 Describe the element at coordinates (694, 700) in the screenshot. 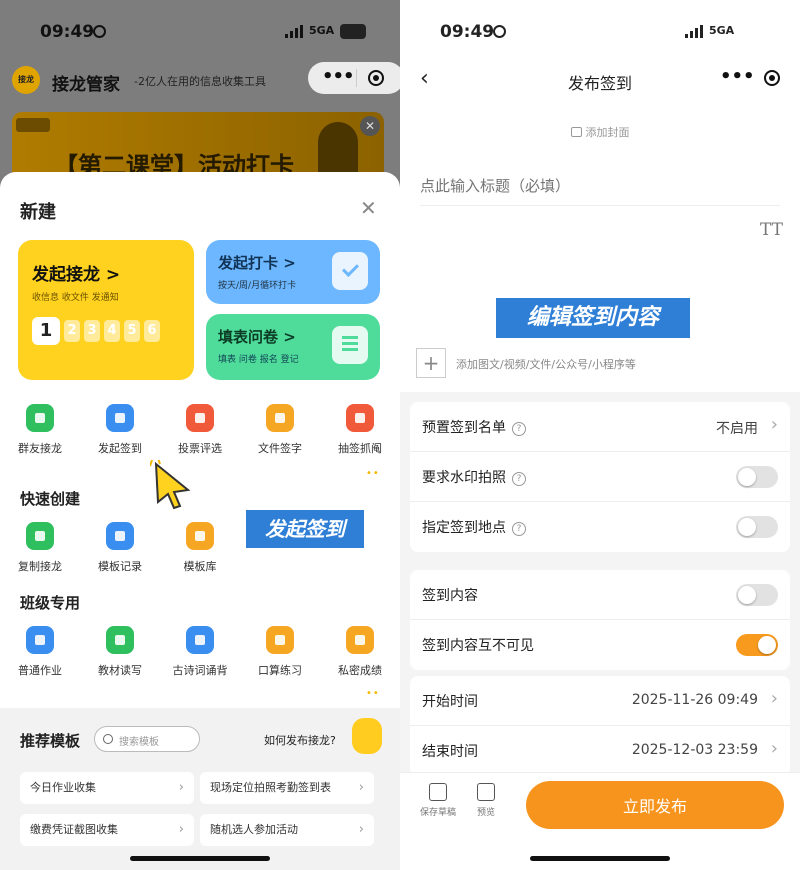

I see `row-value: 2025-11-26 09:49` at that location.